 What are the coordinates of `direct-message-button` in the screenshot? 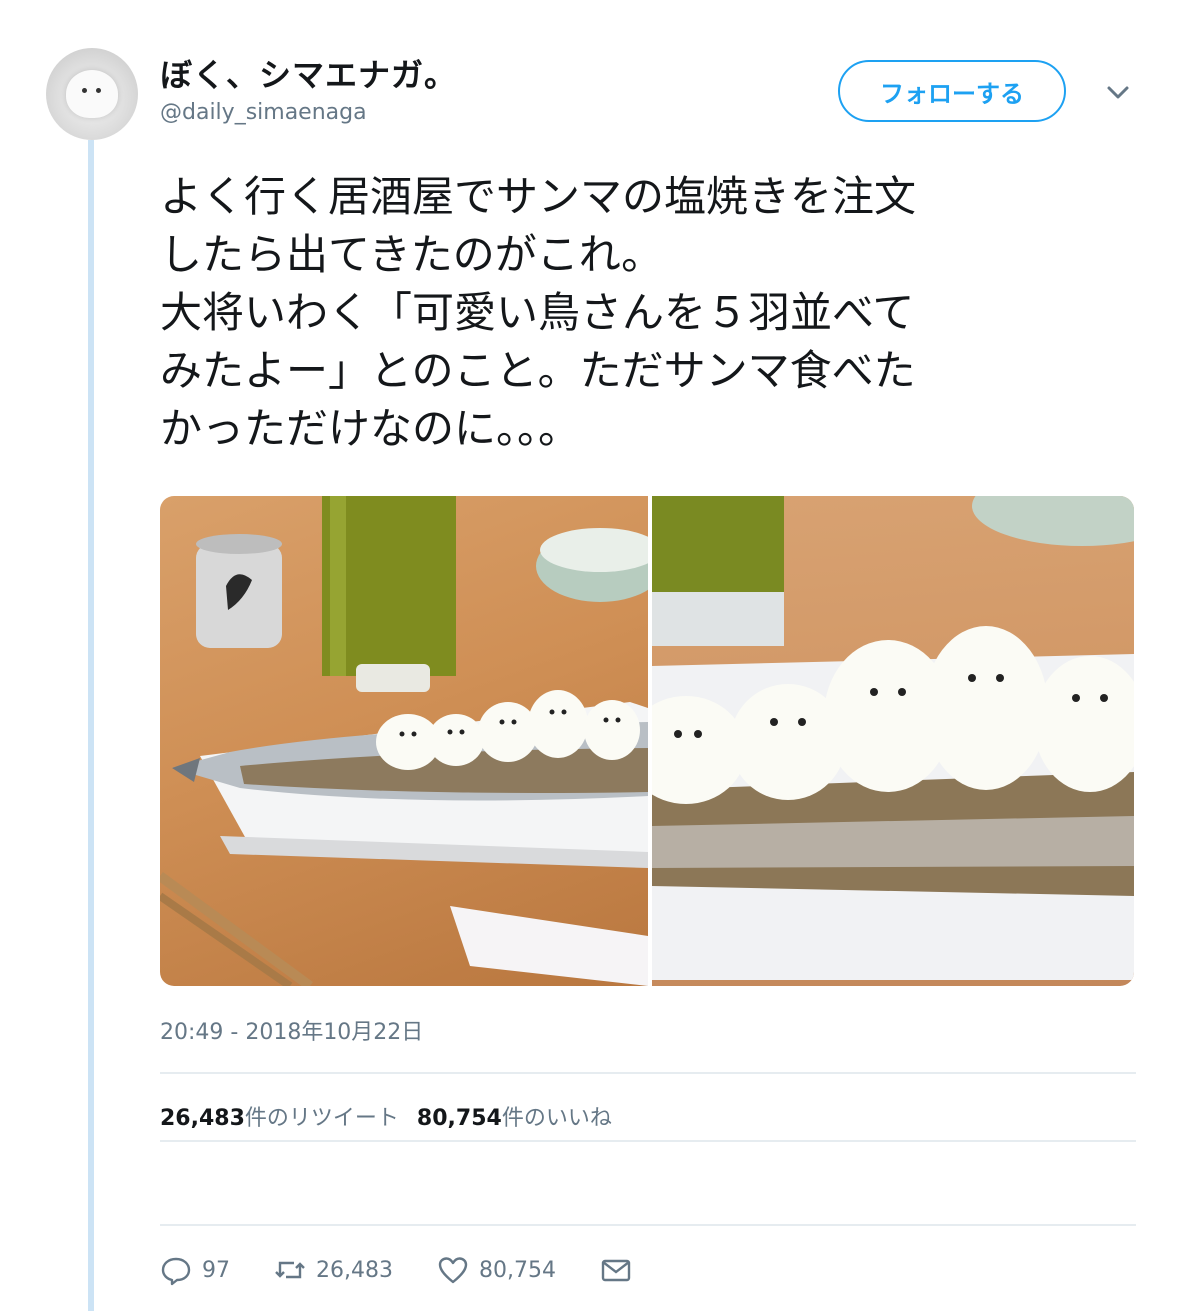 It's located at (616, 1270).